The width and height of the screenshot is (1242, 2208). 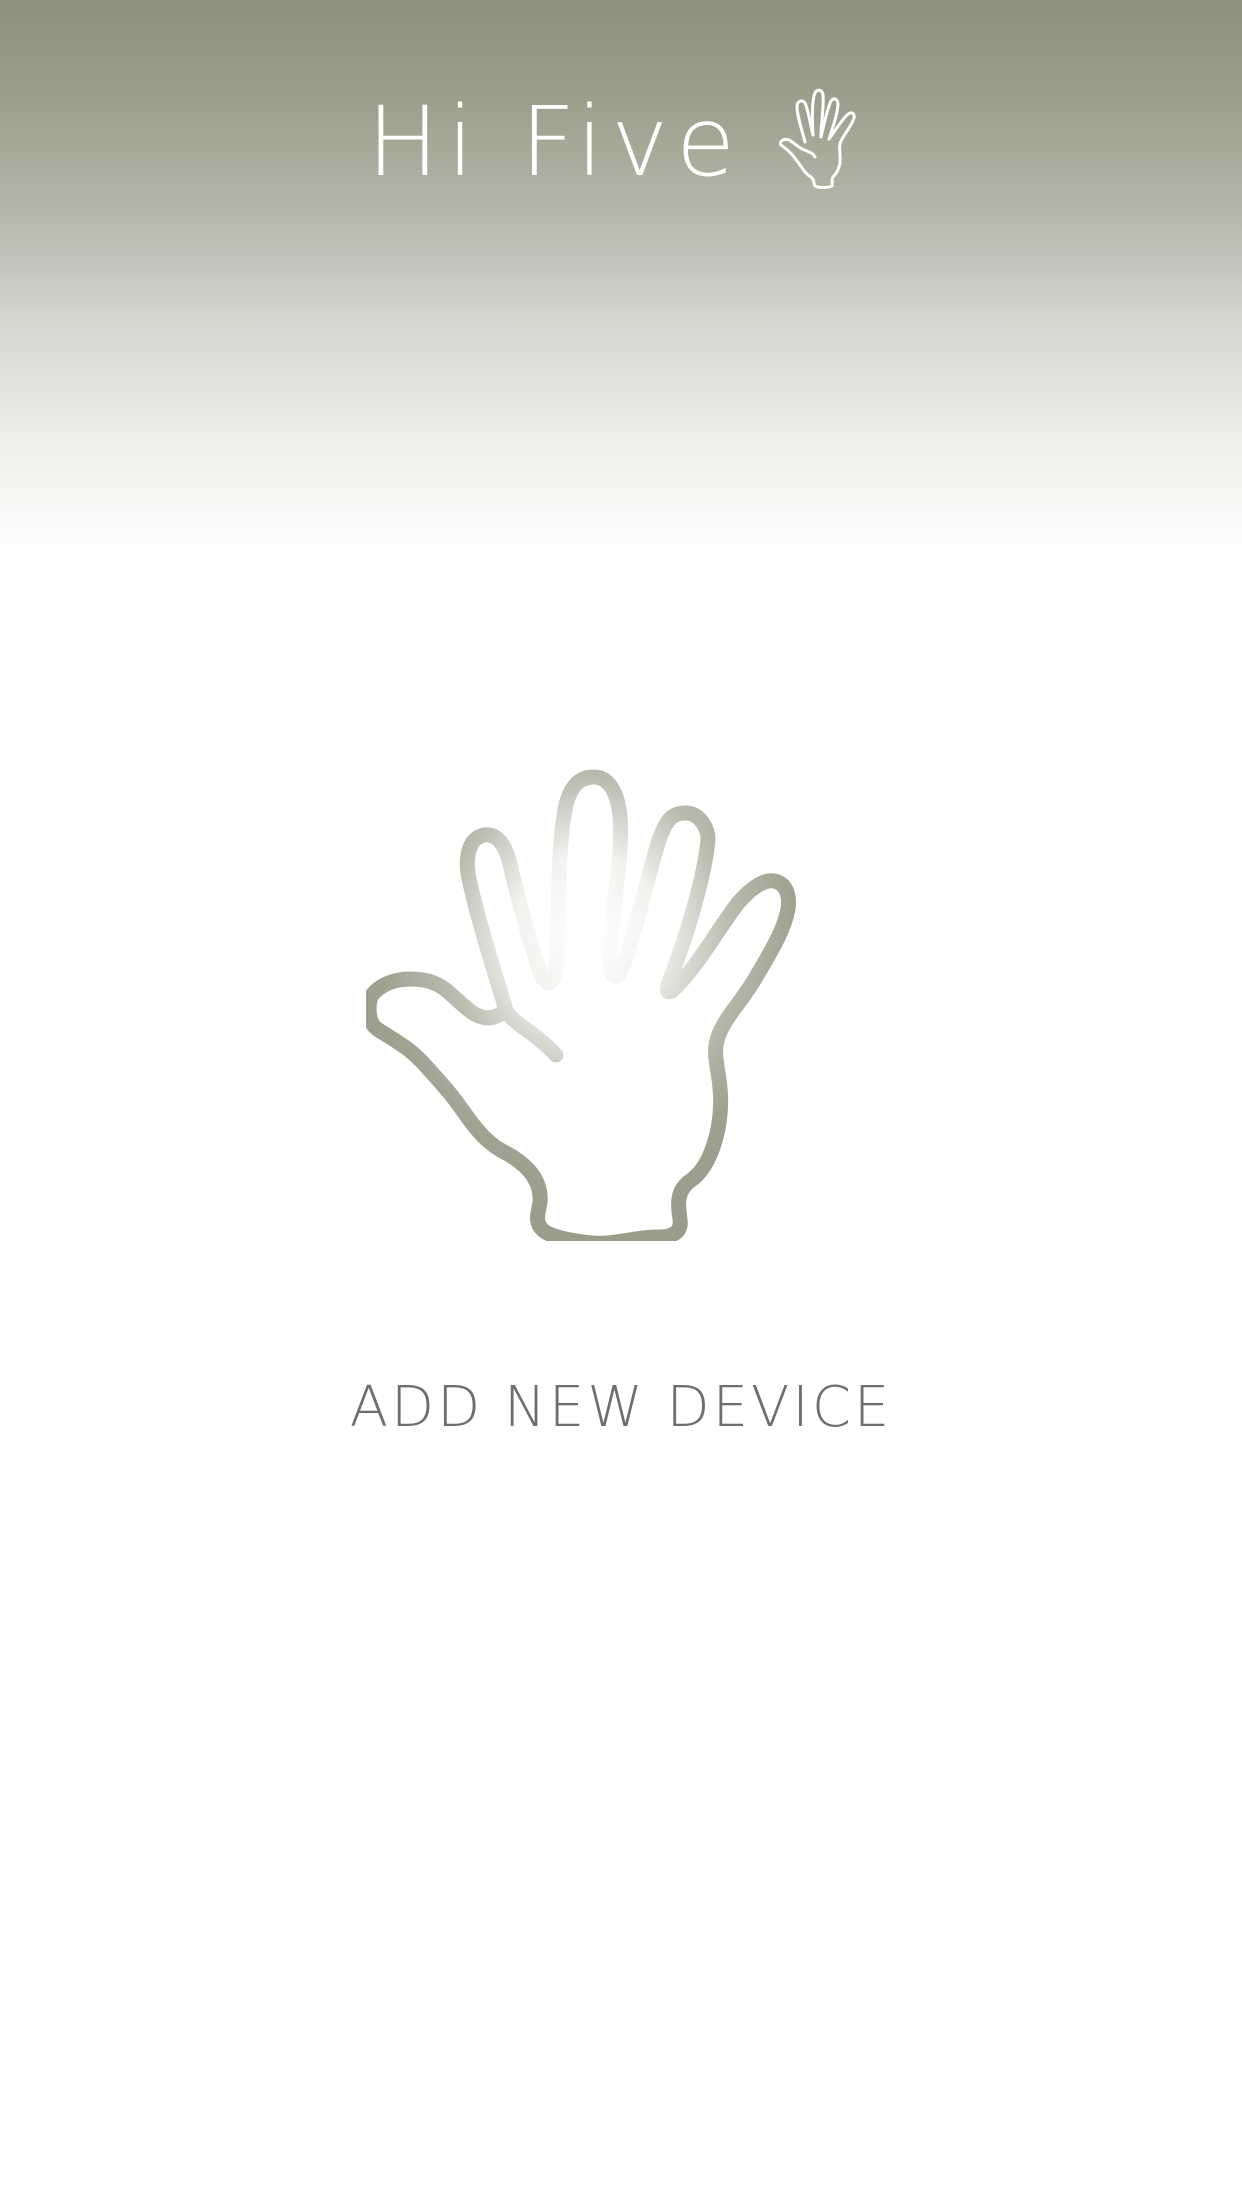 What do you see at coordinates (555, 142) in the screenshot?
I see `app-title: Hi Five` at bounding box center [555, 142].